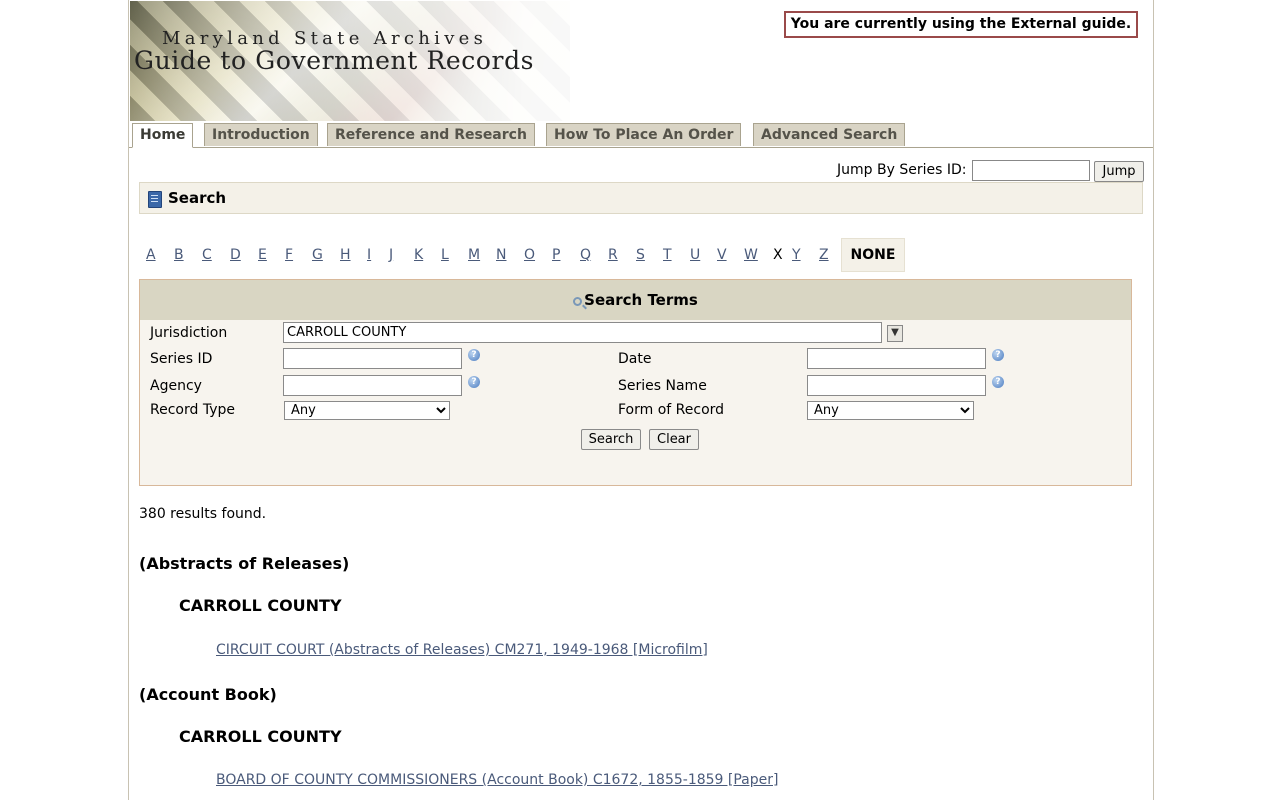 Image resolution: width=1280 pixels, height=800 pixels. Describe the element at coordinates (334, 60) in the screenshot. I see `site-title: Guide to Government Records` at that location.